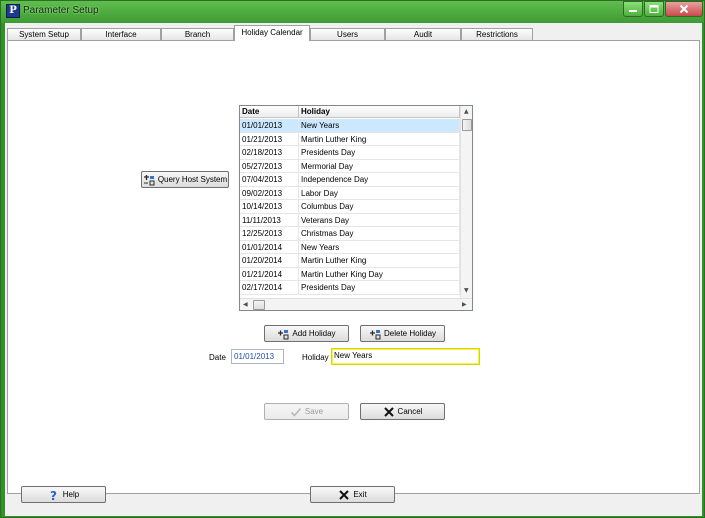 The width and height of the screenshot is (705, 518). I want to click on cell-date: 01/21/2013, so click(269, 138).